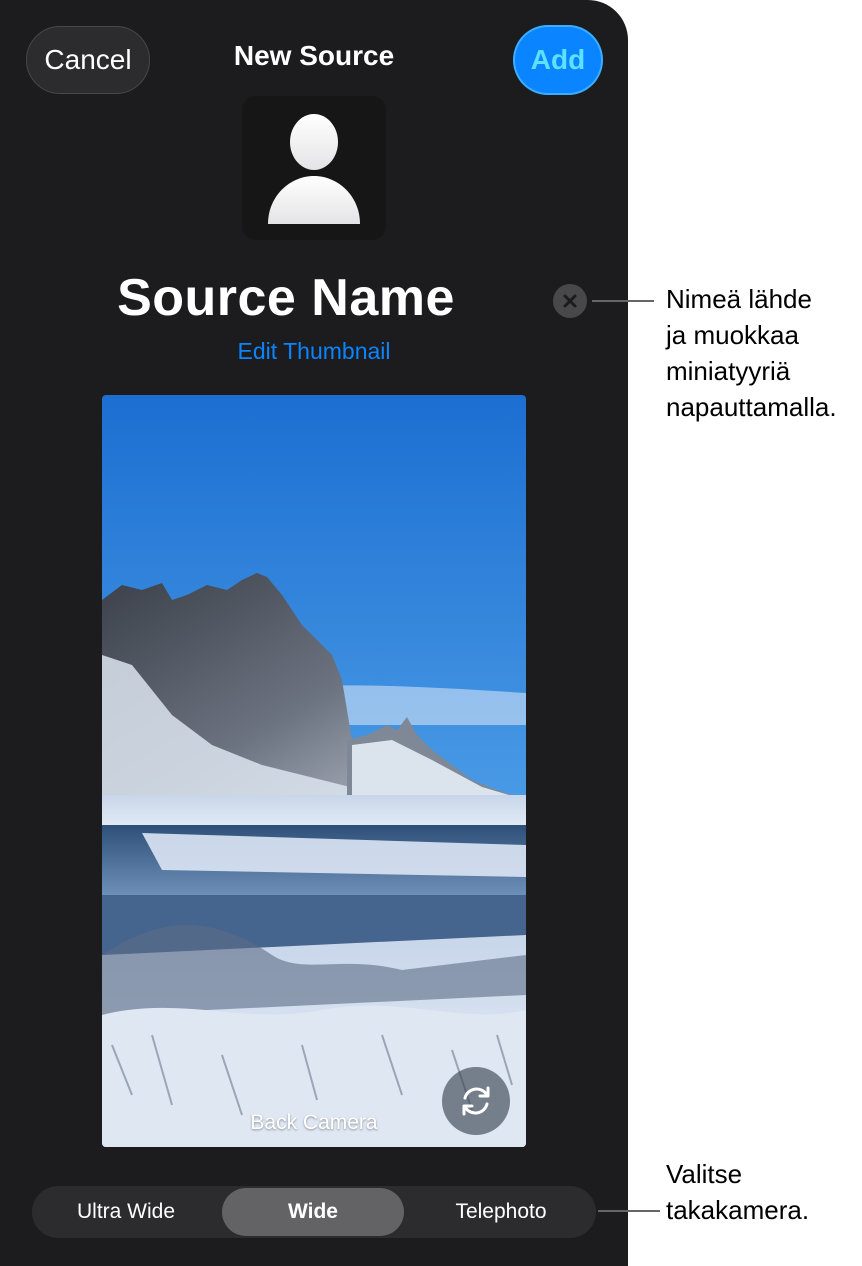 This screenshot has width=862, height=1266. What do you see at coordinates (558, 60) in the screenshot?
I see `add-button: Add` at bounding box center [558, 60].